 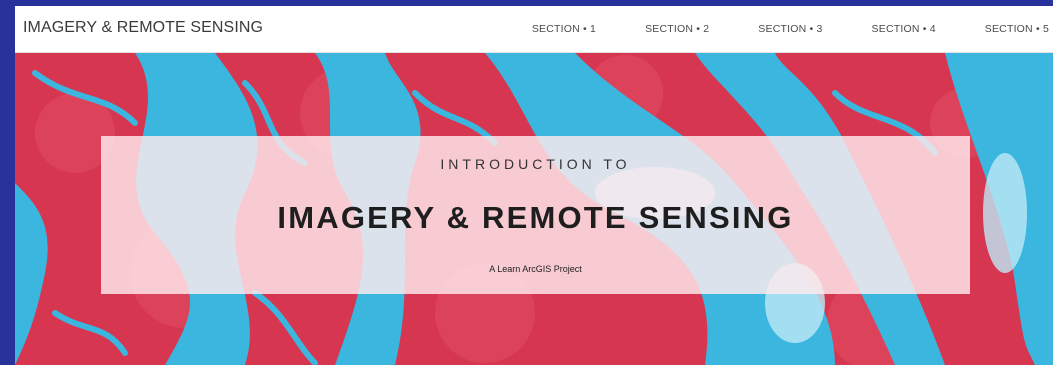 What do you see at coordinates (535, 164) in the screenshot?
I see `intro-label: INTRODUCTION TO` at bounding box center [535, 164].